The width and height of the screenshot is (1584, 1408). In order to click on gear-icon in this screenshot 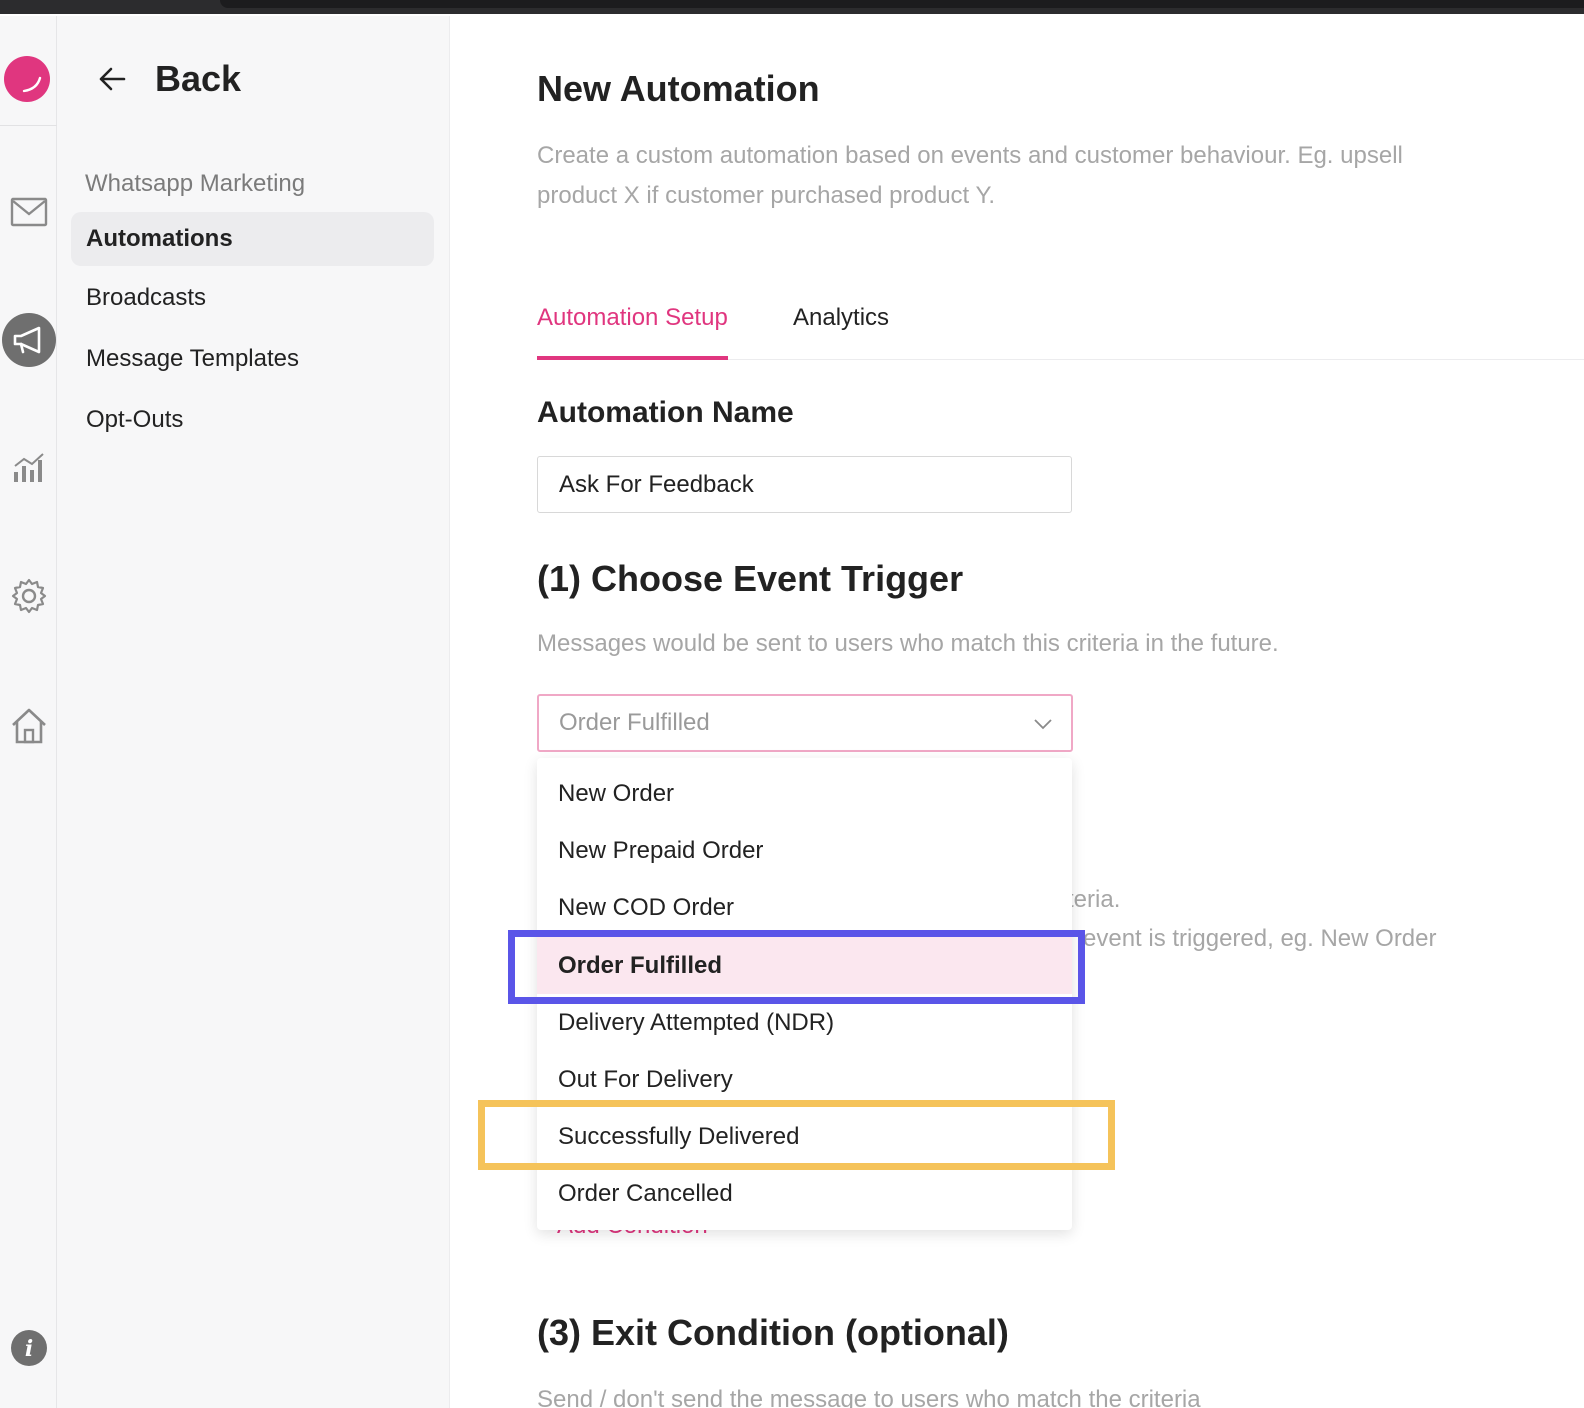, I will do `click(28, 596)`.